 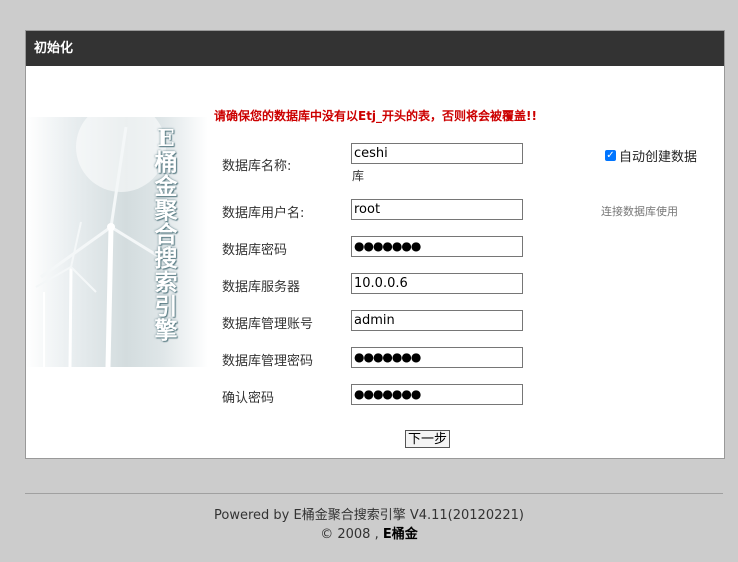 I want to click on db-user-hint: 连接数据库使用, so click(x=639, y=211).